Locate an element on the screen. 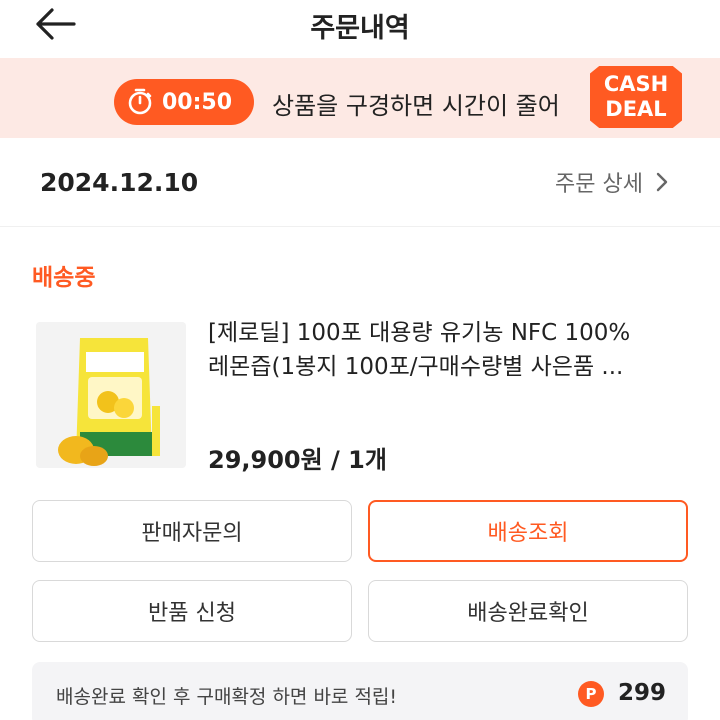 This screenshot has height=720, width=720. chevron-right-icon is located at coordinates (662, 182).